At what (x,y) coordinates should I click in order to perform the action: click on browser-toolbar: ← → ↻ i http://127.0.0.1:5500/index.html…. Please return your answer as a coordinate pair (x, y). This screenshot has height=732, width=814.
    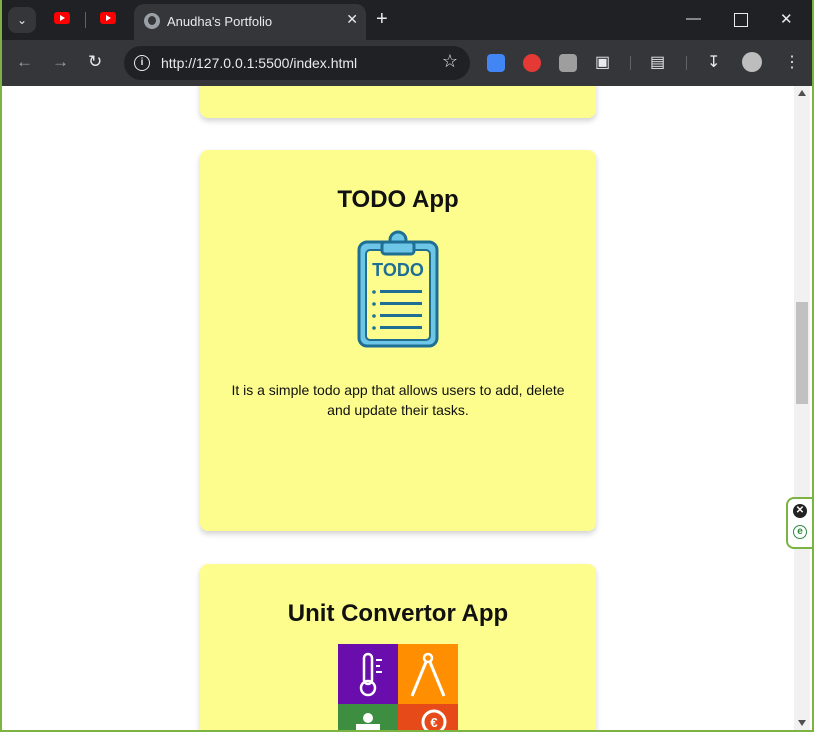
    Looking at the image, I should click on (407, 63).